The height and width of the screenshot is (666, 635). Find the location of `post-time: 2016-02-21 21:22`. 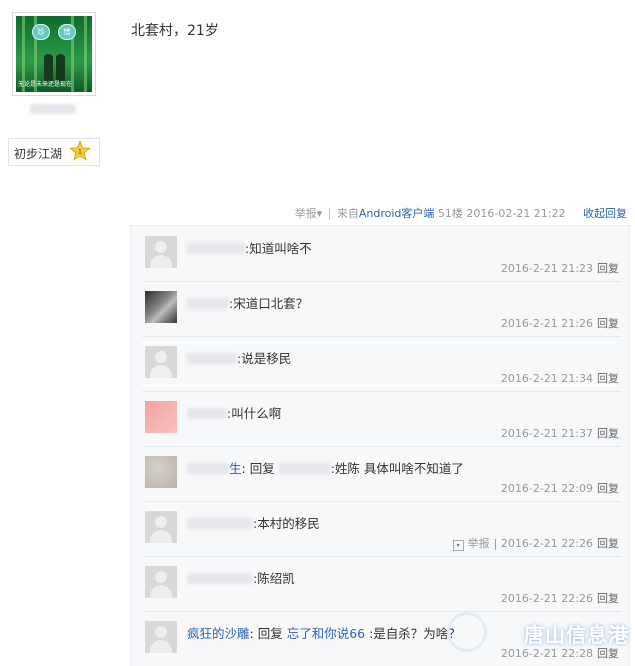

post-time: 2016-02-21 21:22 is located at coordinates (516, 213).